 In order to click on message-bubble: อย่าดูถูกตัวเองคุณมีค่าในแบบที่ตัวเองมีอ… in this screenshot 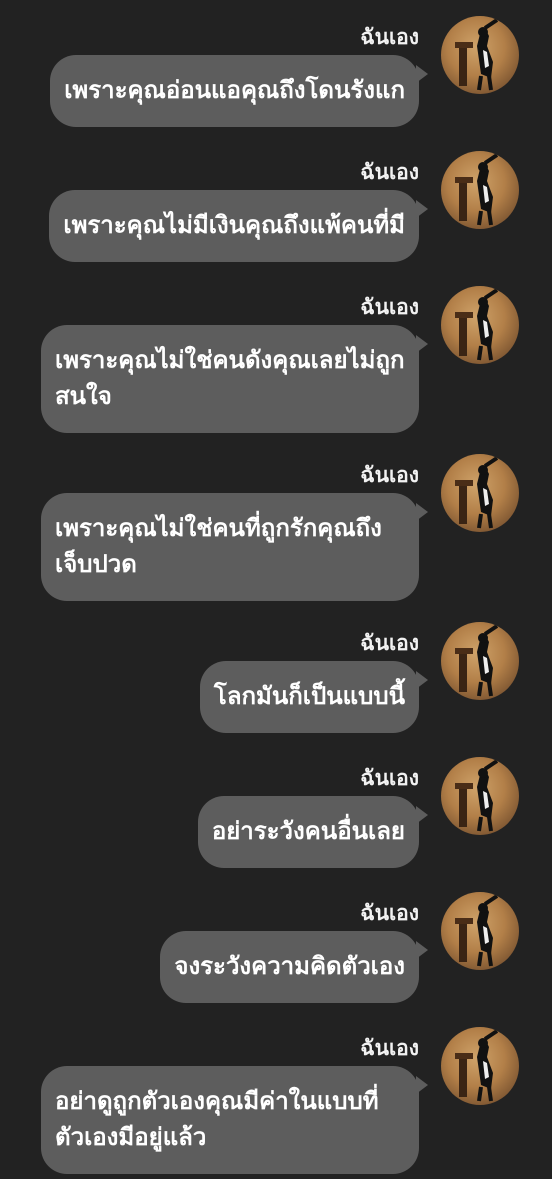, I will do `click(234, 1120)`.